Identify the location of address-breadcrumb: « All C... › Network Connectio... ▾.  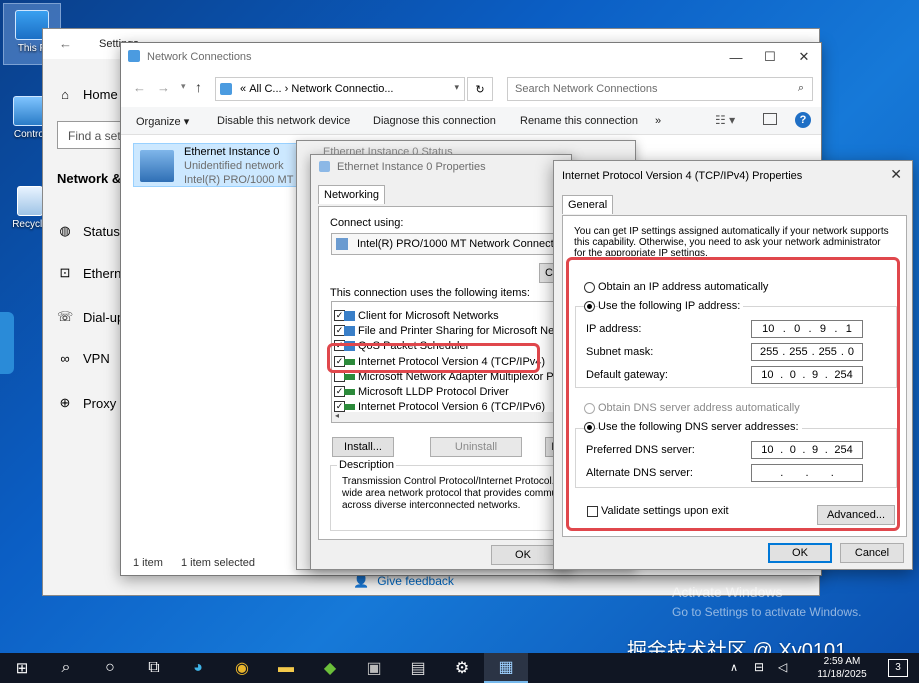
(340, 89).